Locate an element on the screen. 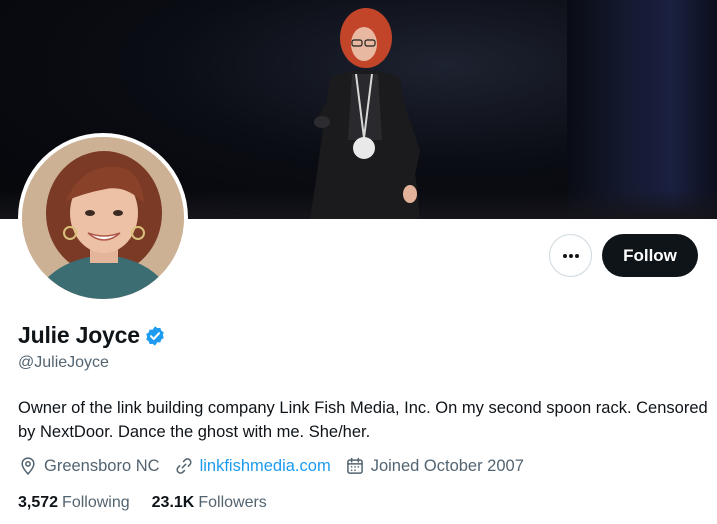 This screenshot has width=717, height=524. profile-name-row: Julie Joyce is located at coordinates (92, 335).